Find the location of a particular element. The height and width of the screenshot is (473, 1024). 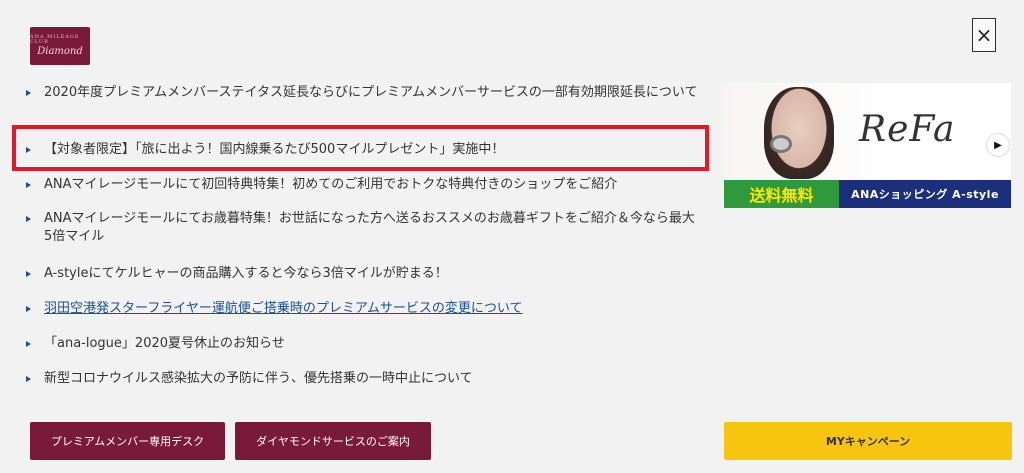

roller-device-image is located at coordinates (781, 144).